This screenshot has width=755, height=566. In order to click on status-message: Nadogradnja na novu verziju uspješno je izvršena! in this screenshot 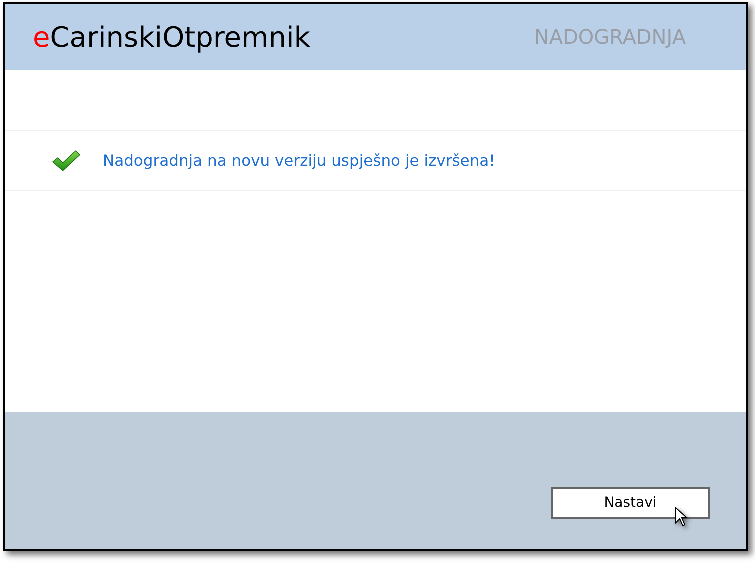, I will do `click(299, 161)`.